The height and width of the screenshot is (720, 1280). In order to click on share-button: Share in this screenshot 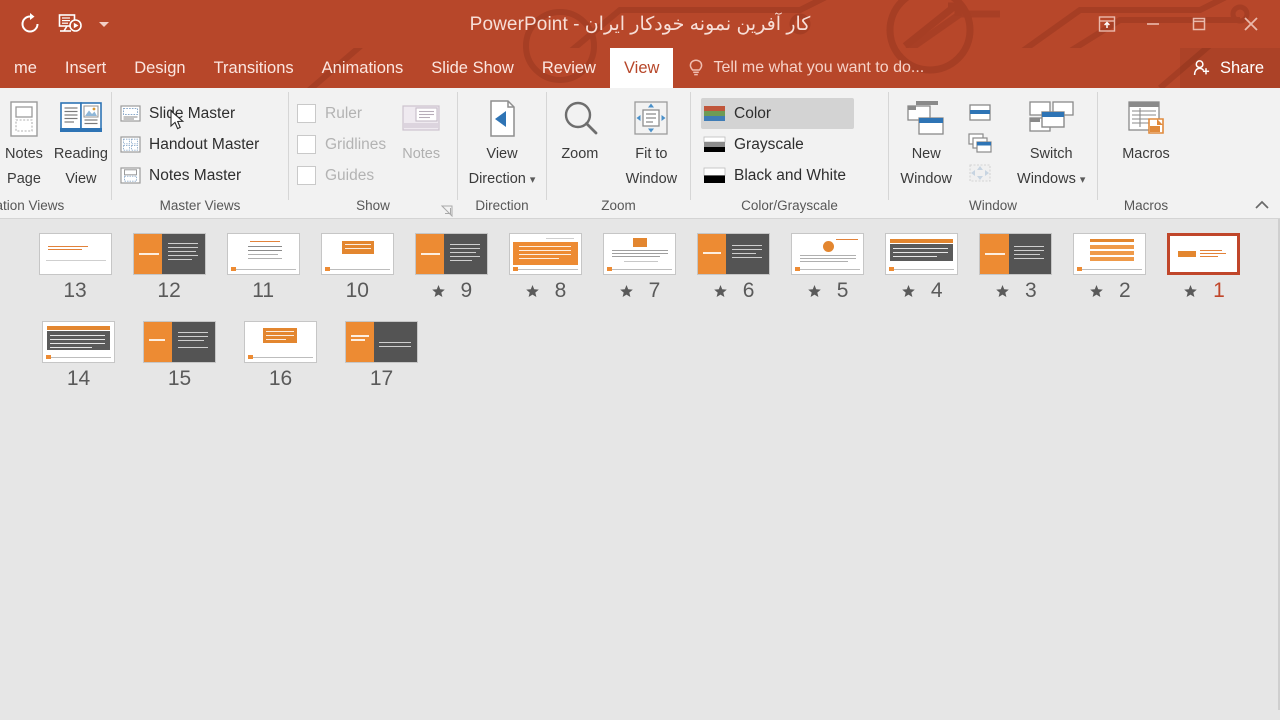, I will do `click(1229, 68)`.